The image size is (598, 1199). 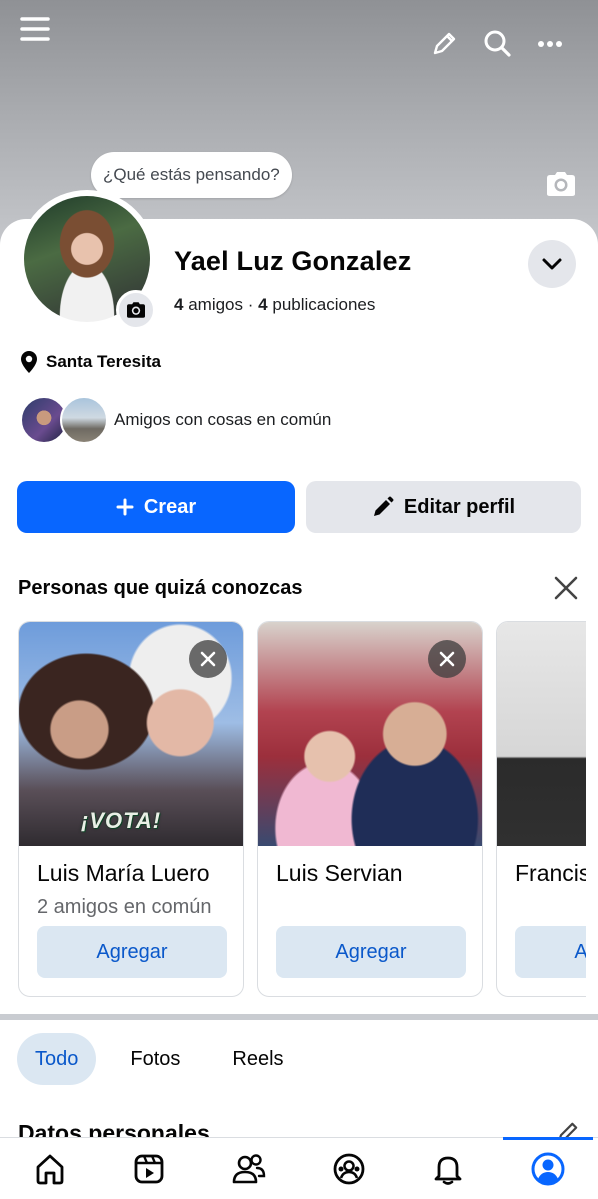 I want to click on search-icon, so click(x=497, y=43).